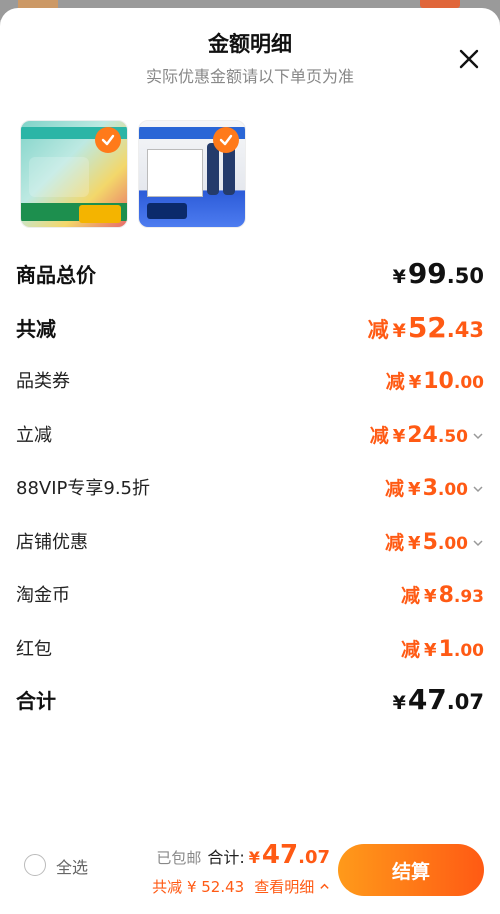 The height and width of the screenshot is (914, 500). Describe the element at coordinates (250, 699) in the screenshot. I see `grand-total-row: 合计 ¥47.07` at that location.